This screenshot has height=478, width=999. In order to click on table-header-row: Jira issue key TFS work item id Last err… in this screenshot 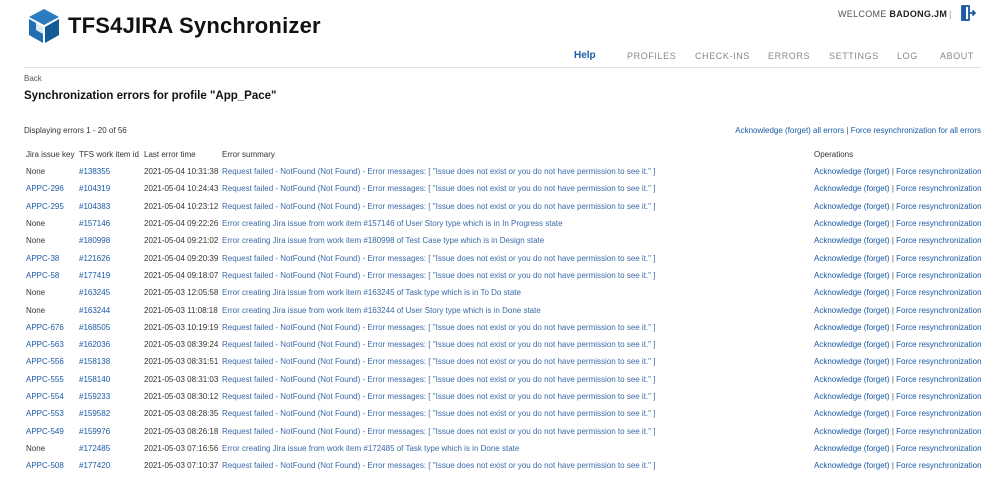, I will do `click(503, 154)`.